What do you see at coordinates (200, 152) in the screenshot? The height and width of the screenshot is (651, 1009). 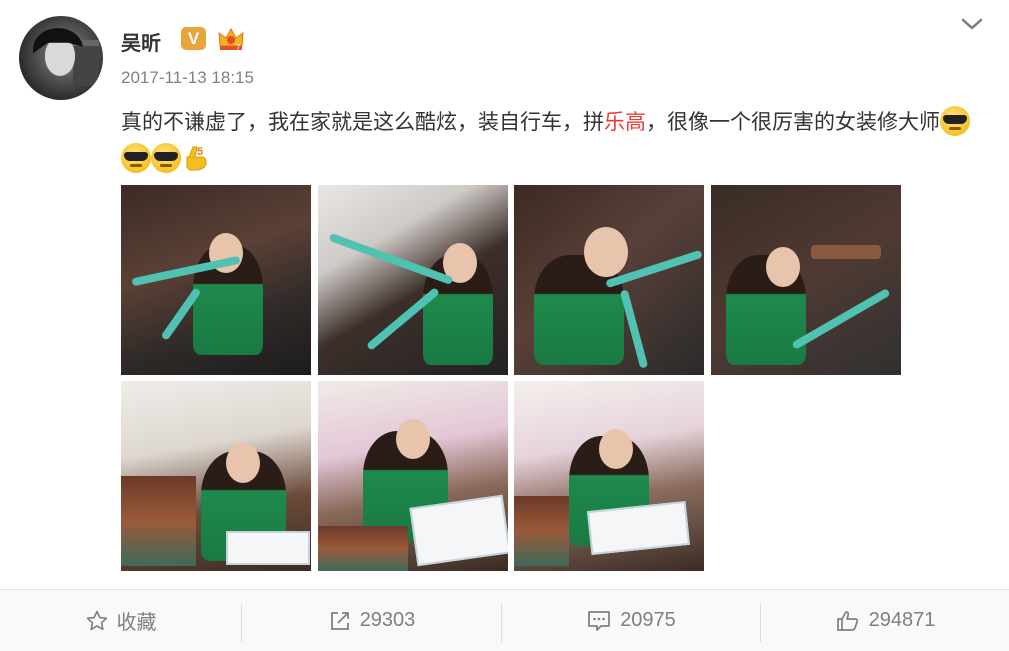 I see `svg-text: 5` at bounding box center [200, 152].